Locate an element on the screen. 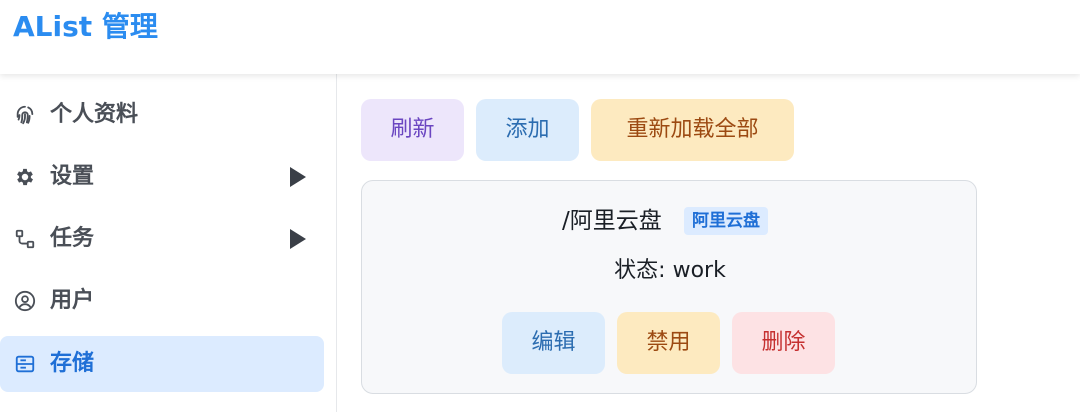 This screenshot has width=1080, height=412. sidebar-item-storage: 存储 is located at coordinates (162, 364).